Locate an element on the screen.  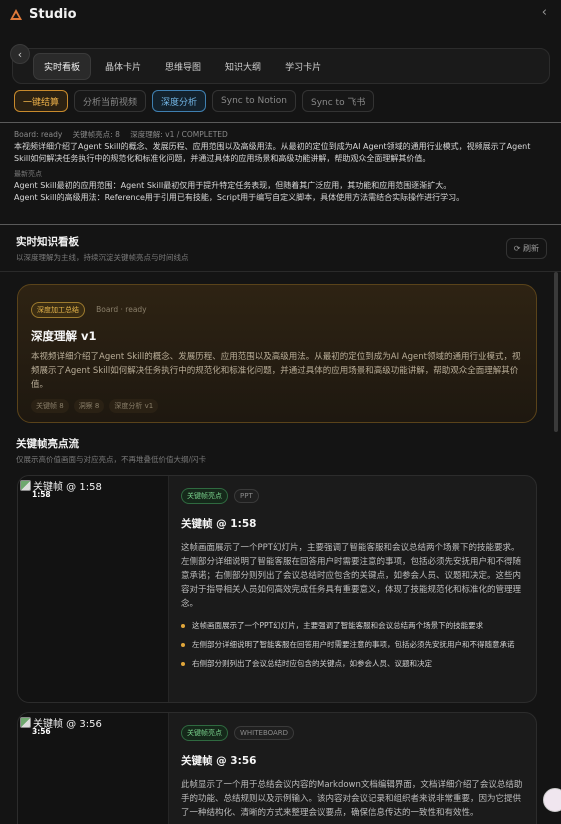
frames-count: 关键帧亮点: 8 is located at coordinates (96, 134).